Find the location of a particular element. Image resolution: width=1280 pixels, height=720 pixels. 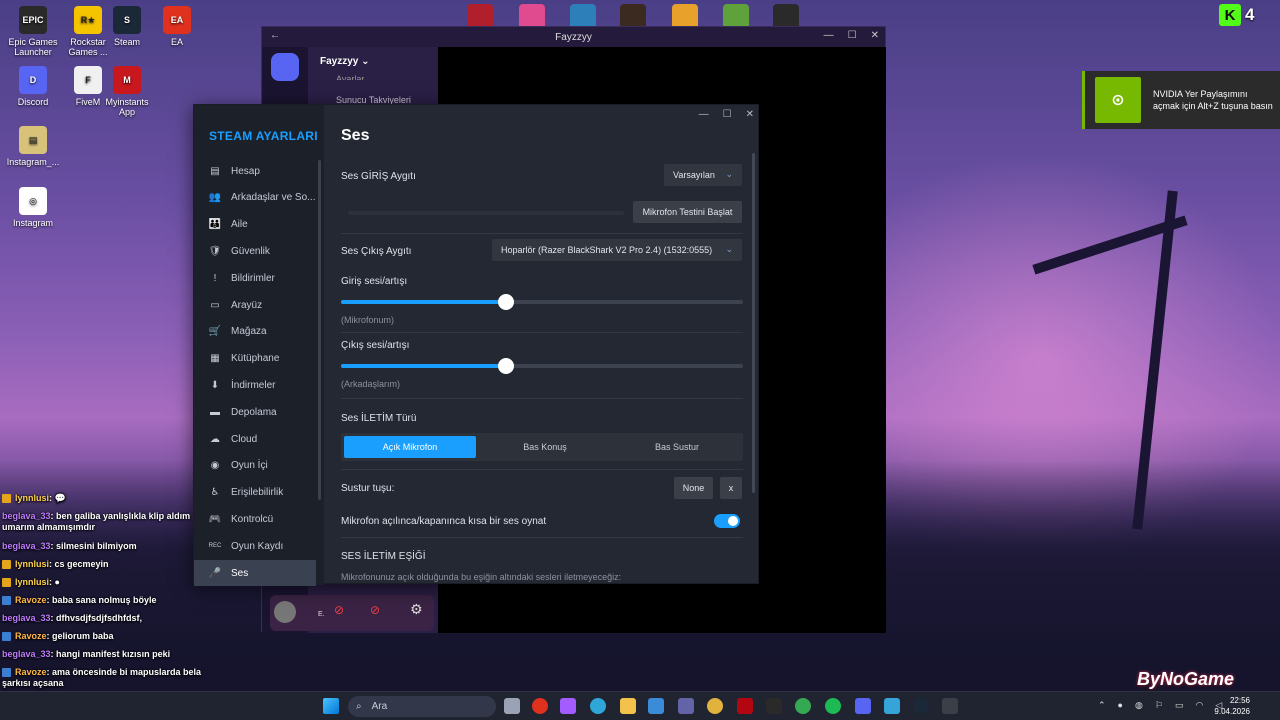

server-name: Fayzzyy ⌄ is located at coordinates (345, 61).